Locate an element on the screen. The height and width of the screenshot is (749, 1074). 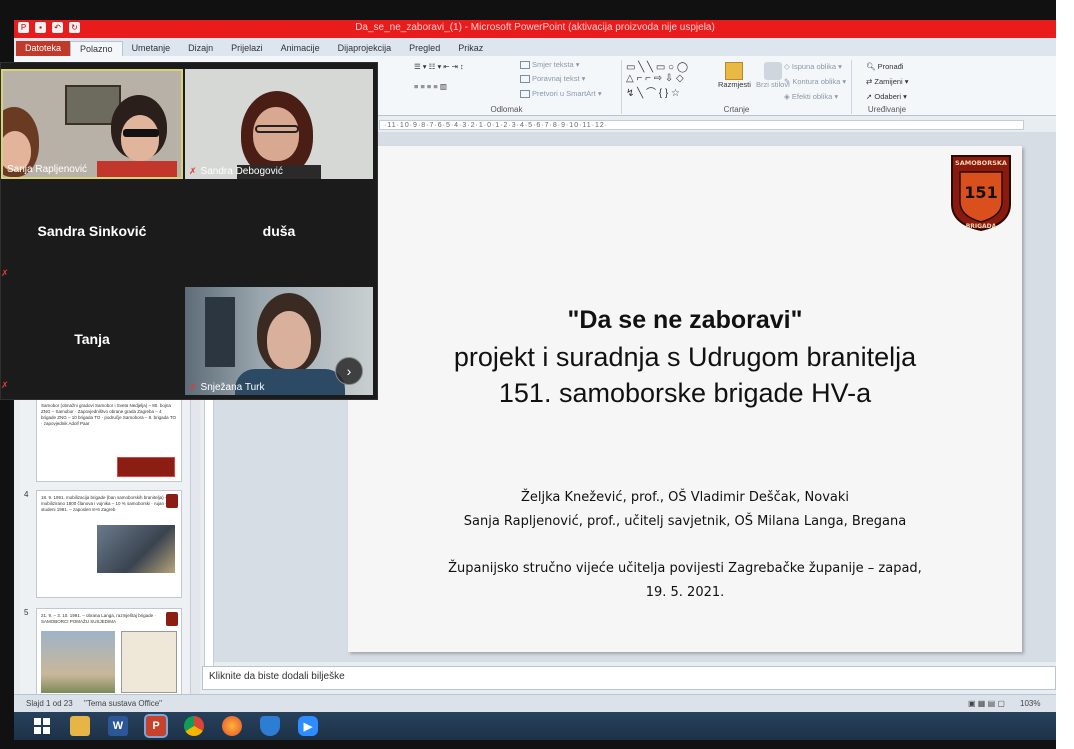
slides-scrollbar is located at coordinates (195, 548).